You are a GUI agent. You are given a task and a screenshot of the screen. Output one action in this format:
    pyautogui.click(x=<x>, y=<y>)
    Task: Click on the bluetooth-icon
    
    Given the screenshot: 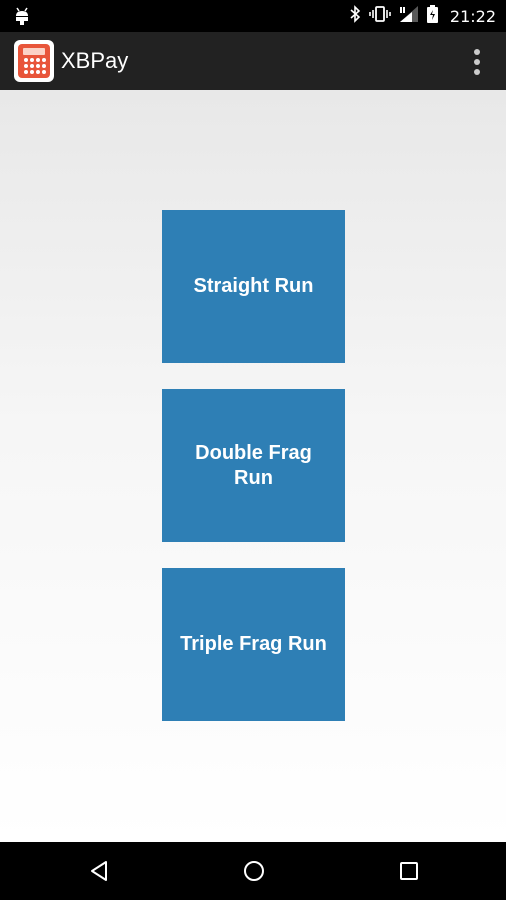 What is the action you would take?
    pyautogui.click(x=355, y=16)
    